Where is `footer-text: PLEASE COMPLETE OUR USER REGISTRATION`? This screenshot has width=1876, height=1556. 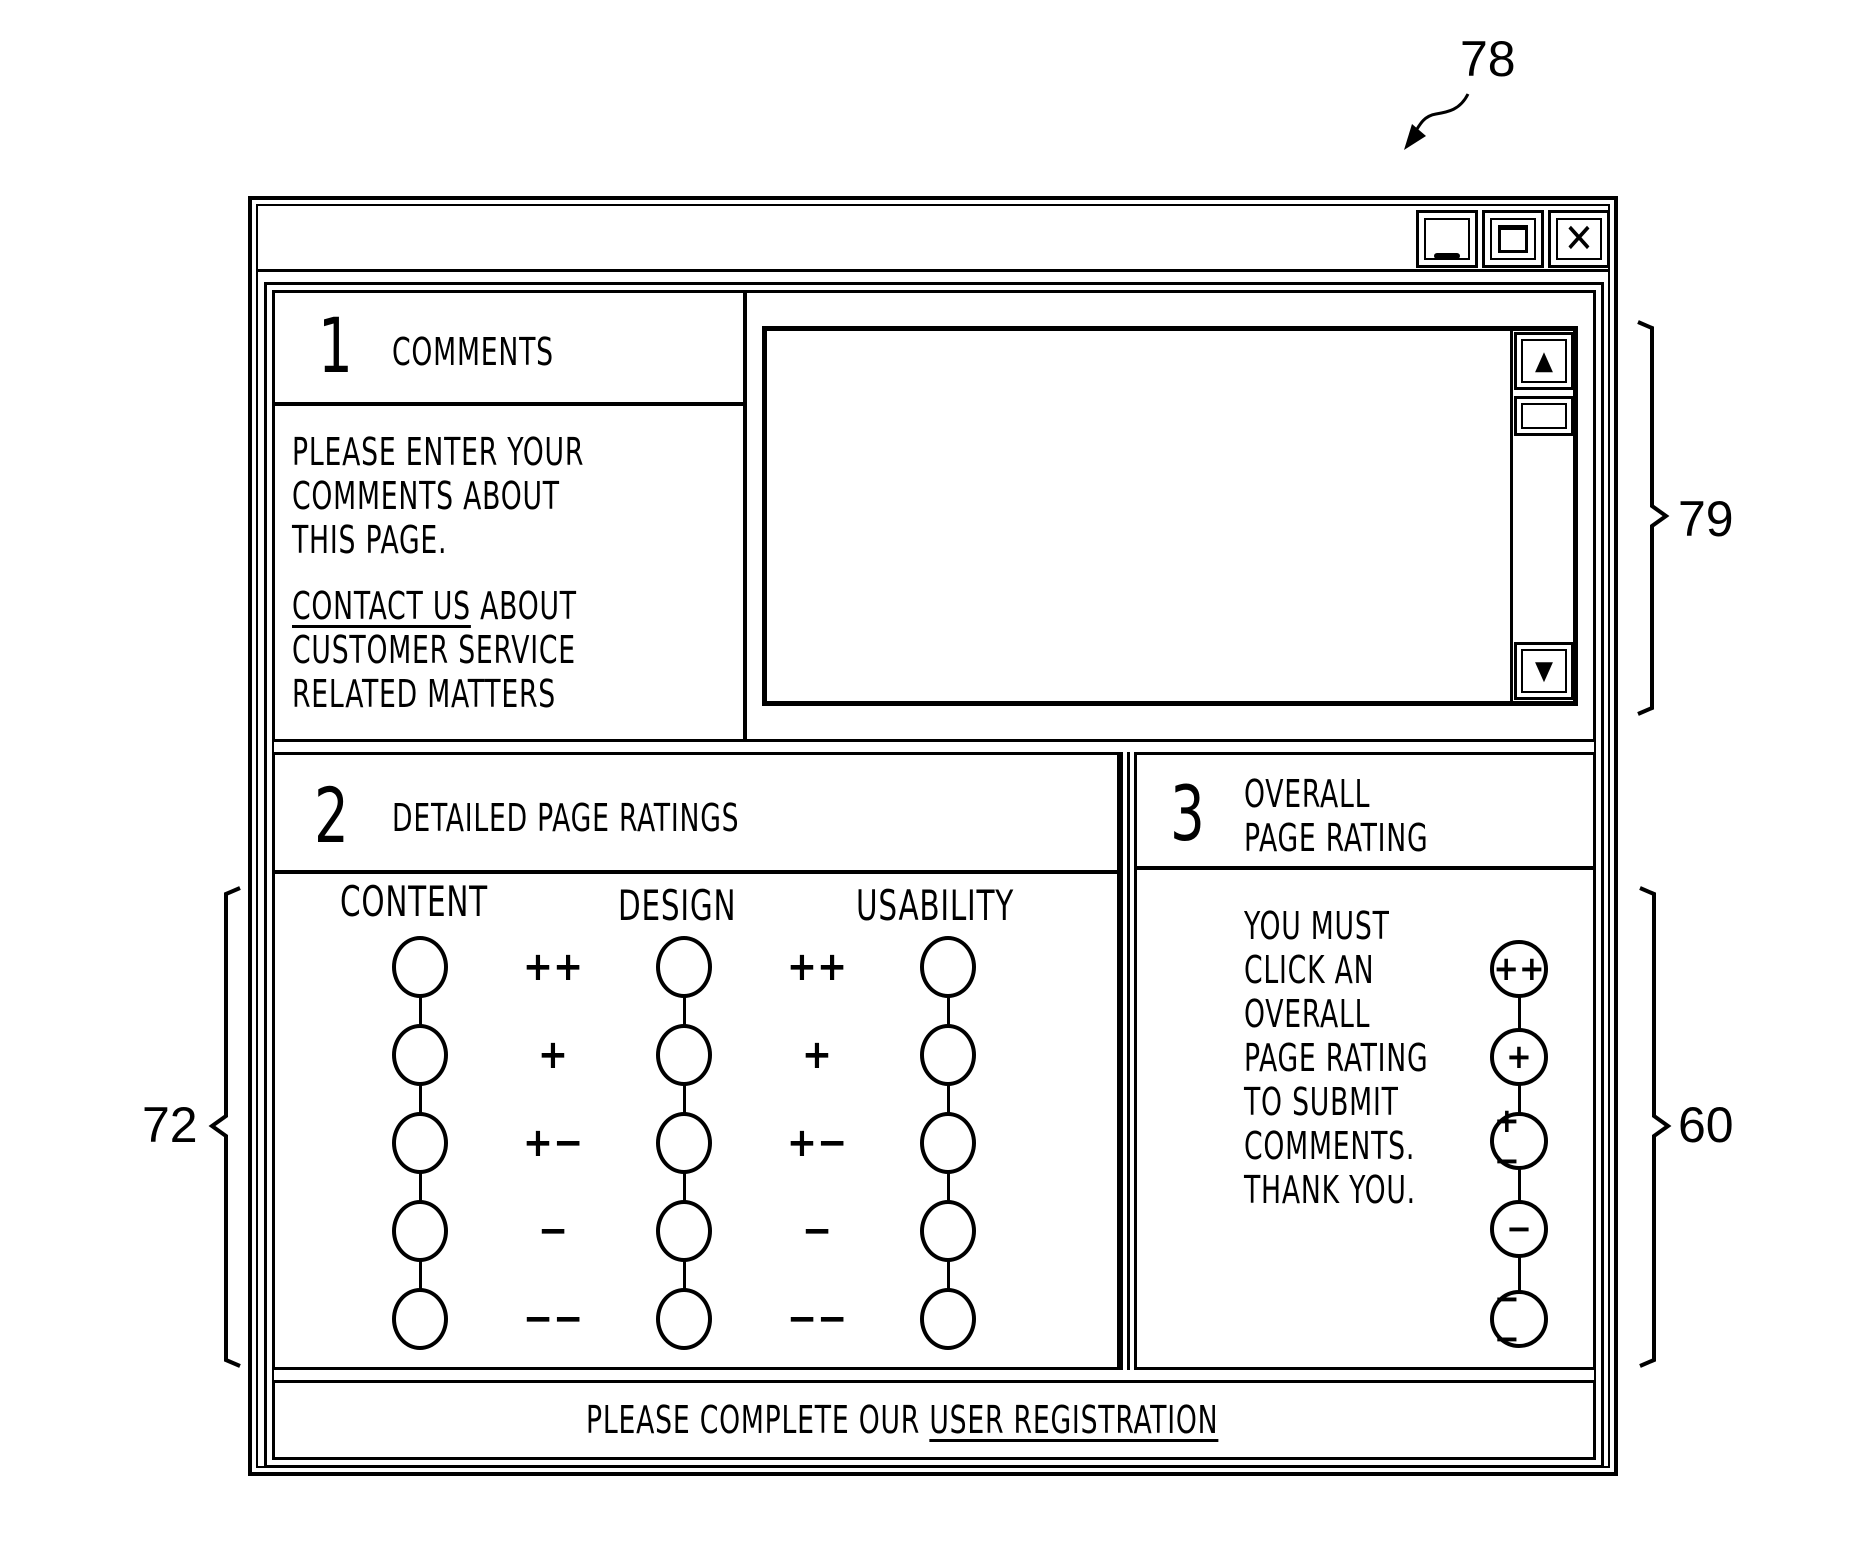 footer-text: PLEASE COMPLETE OUR USER REGISTRATION is located at coordinates (902, 1420).